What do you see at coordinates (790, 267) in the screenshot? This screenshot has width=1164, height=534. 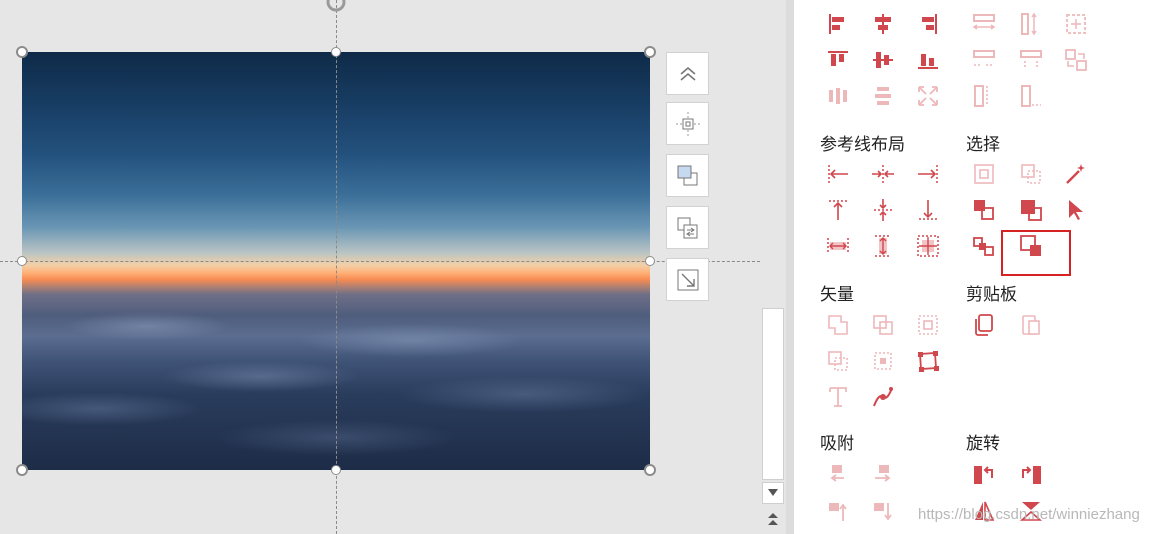 I see `panel-divider` at bounding box center [790, 267].